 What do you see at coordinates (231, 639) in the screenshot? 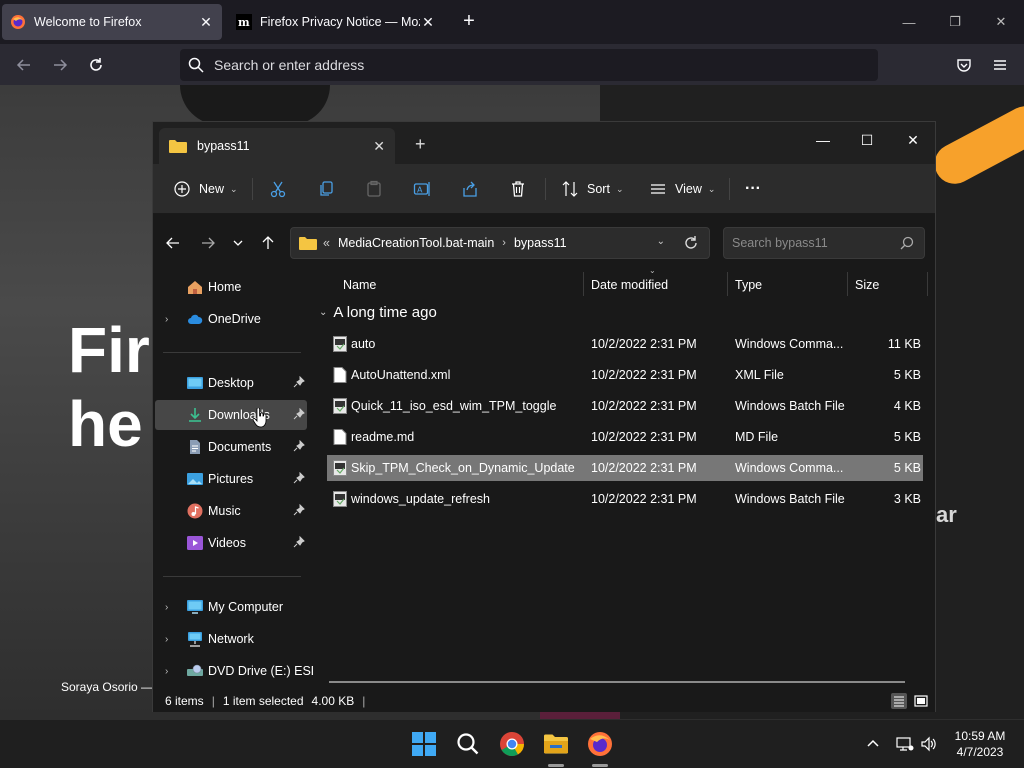
I see `nav-item-network: › Network` at bounding box center [231, 639].